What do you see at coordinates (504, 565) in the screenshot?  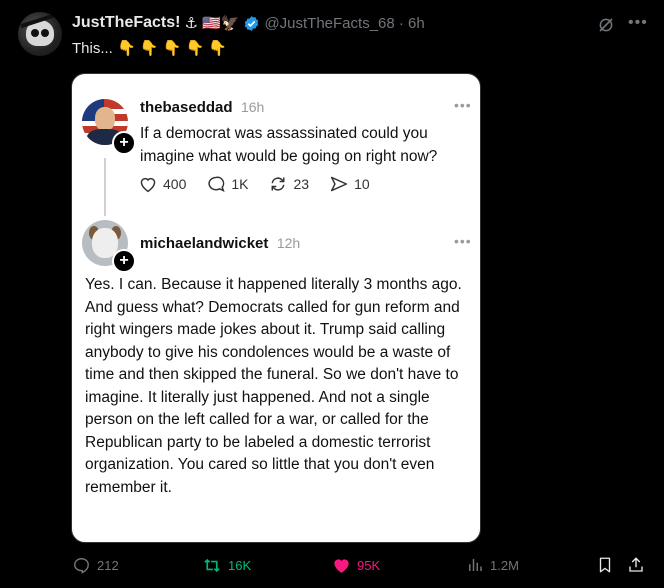 I see `views-count: 1.2M` at bounding box center [504, 565].